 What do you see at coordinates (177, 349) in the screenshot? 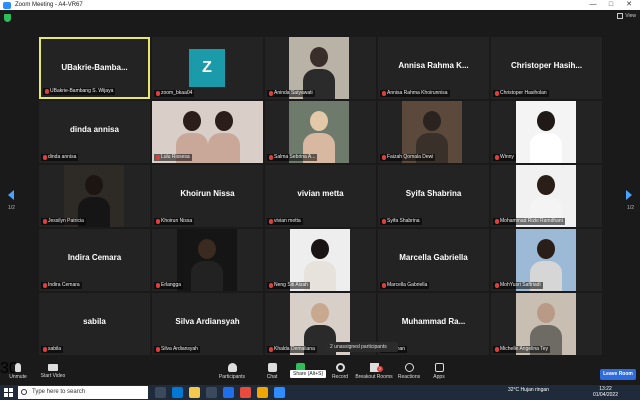
I see `participant-name-label: Silva Ardiansyah` at bounding box center [177, 349].